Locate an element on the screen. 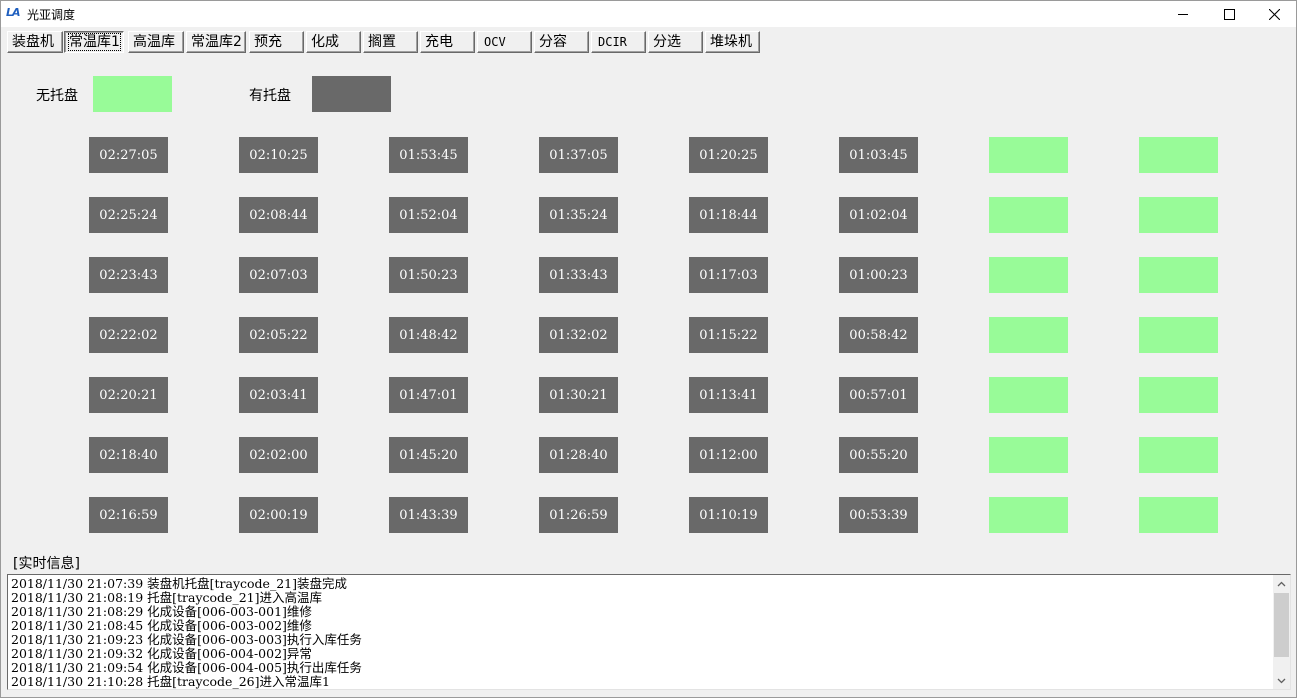 This screenshot has width=1297, height=698. legend-empty-label: 无托盘 is located at coordinates (57, 96).